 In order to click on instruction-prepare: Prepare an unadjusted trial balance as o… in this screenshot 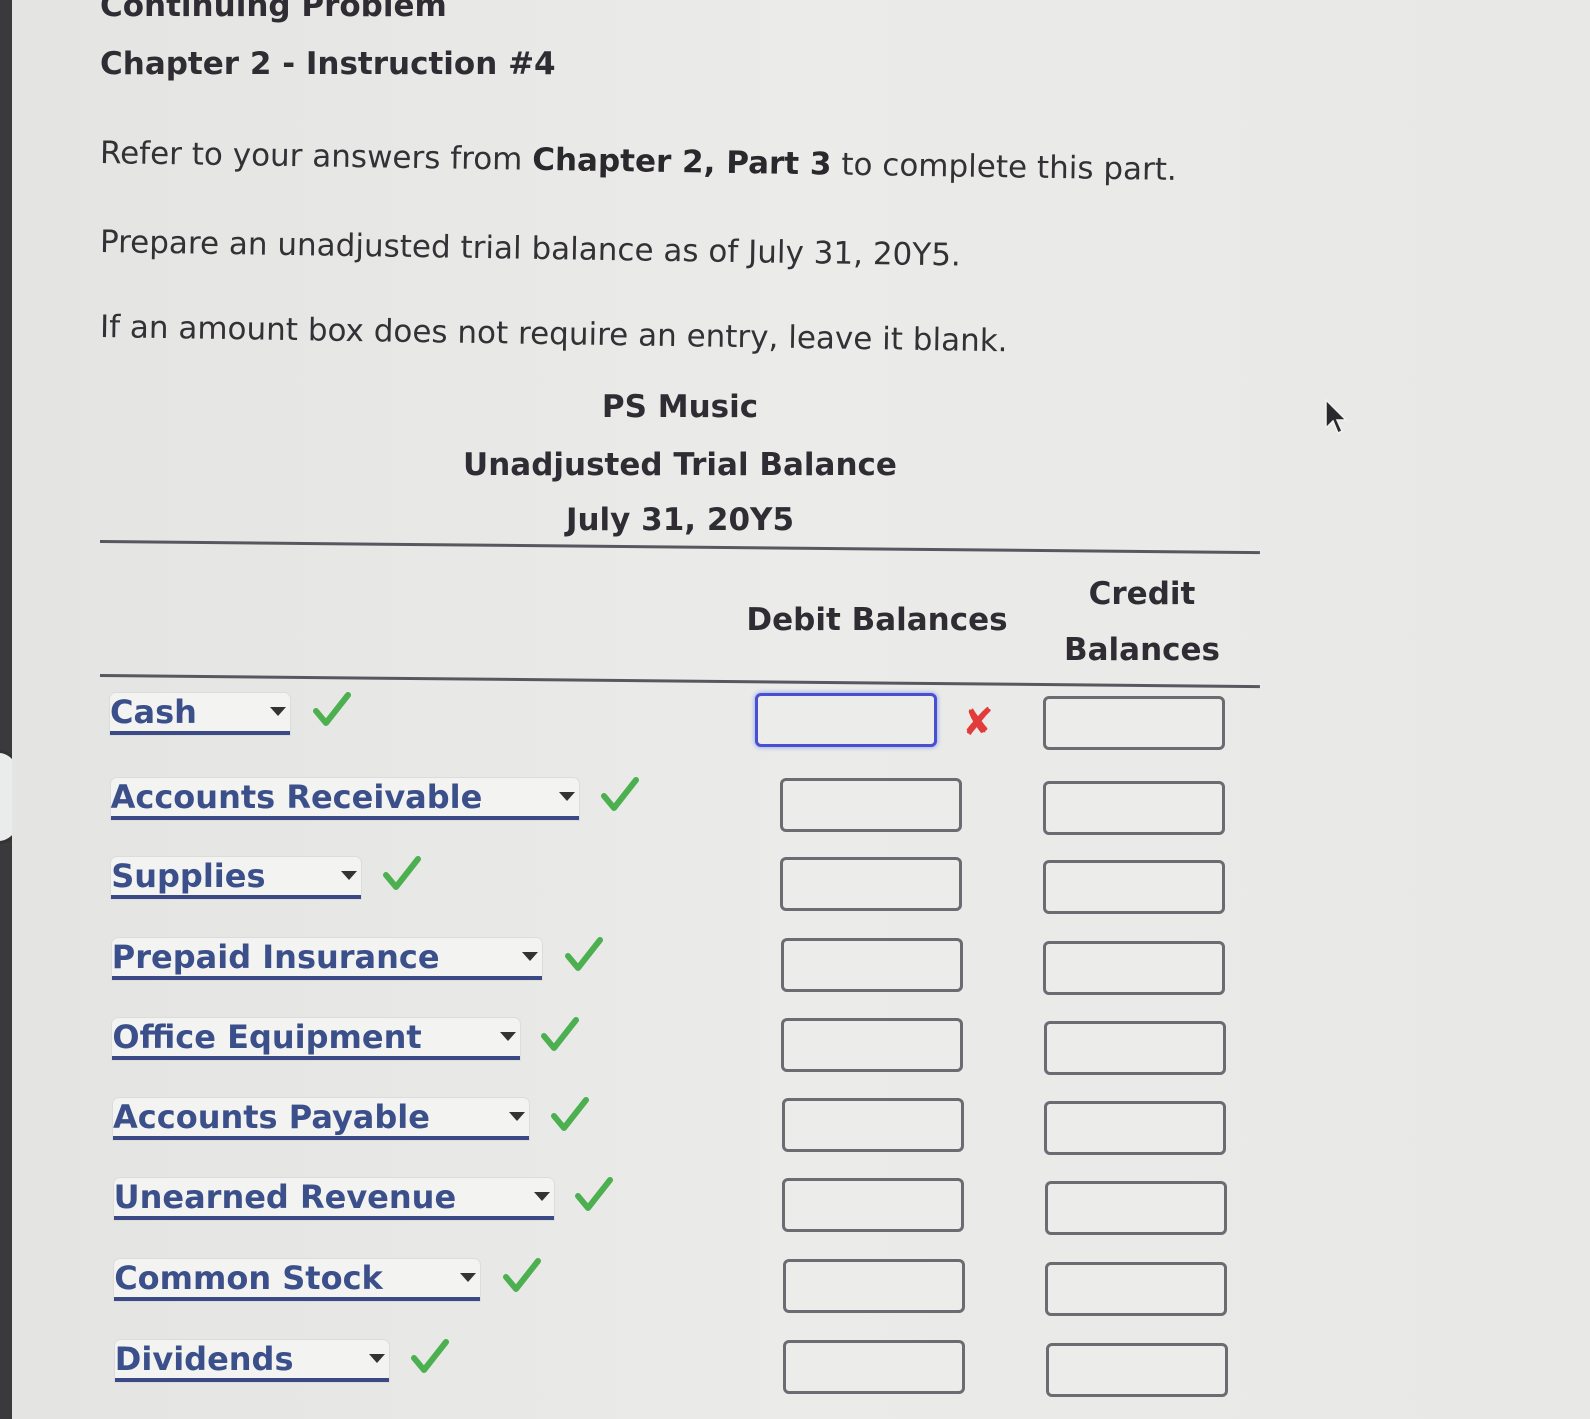, I will do `click(530, 249)`.